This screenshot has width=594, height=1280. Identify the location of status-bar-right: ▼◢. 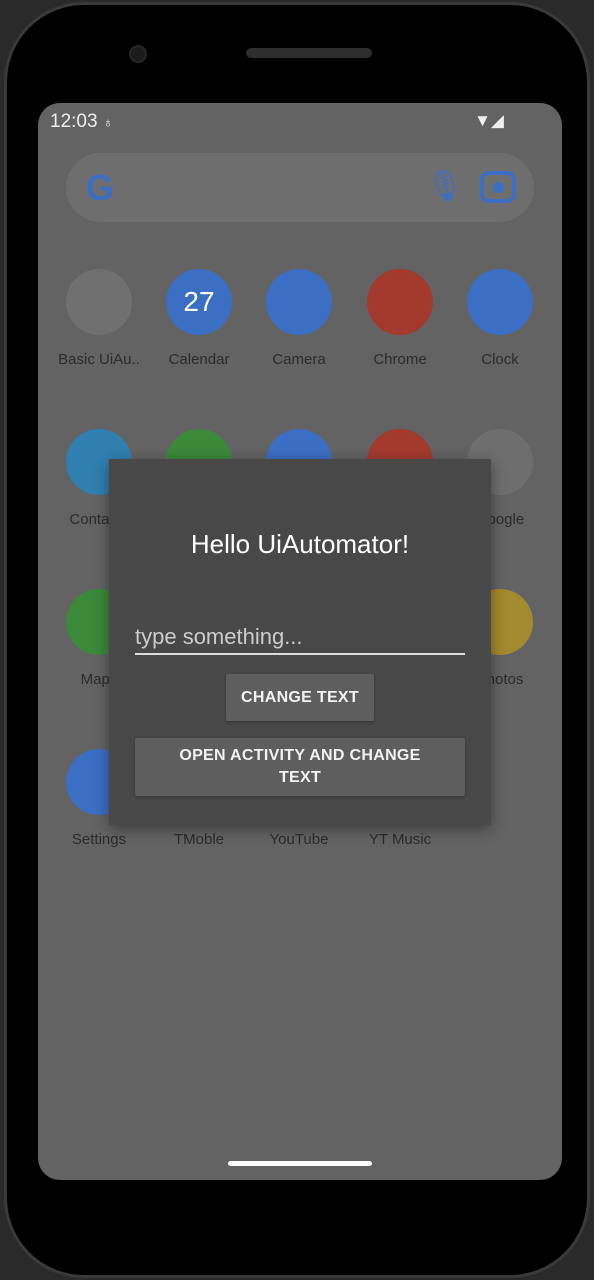
(489, 121).